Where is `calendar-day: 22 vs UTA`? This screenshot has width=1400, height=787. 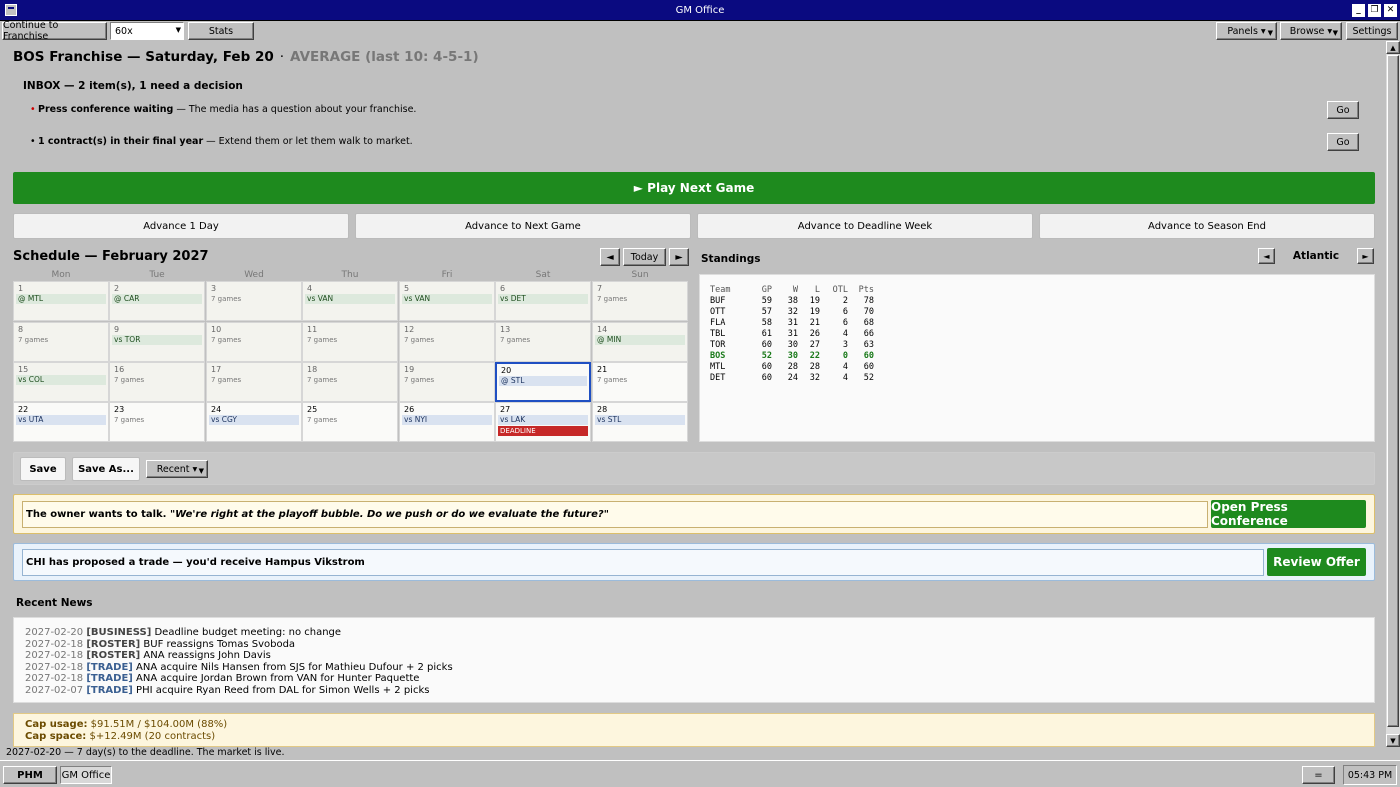 calendar-day: 22 vs UTA is located at coordinates (61, 422).